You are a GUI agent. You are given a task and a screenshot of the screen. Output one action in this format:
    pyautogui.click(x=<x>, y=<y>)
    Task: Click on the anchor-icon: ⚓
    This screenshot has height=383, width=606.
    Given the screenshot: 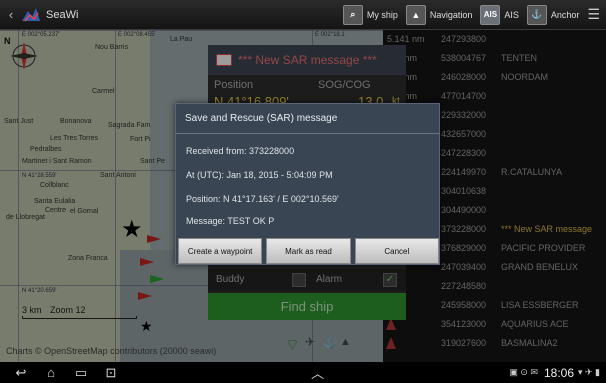 What is the action you would take?
    pyautogui.click(x=536, y=14)
    